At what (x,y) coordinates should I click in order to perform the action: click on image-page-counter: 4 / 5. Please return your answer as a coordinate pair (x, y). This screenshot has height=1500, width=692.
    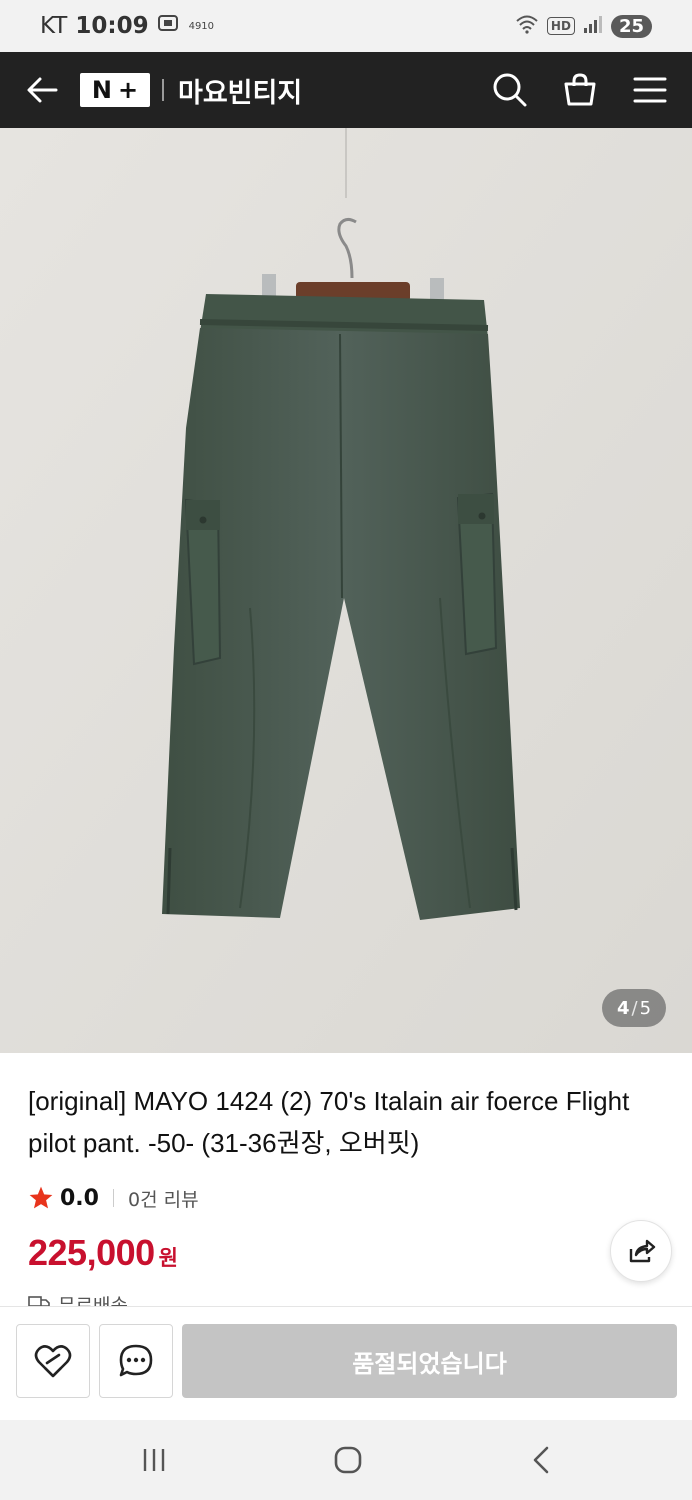
    Looking at the image, I should click on (634, 1008).